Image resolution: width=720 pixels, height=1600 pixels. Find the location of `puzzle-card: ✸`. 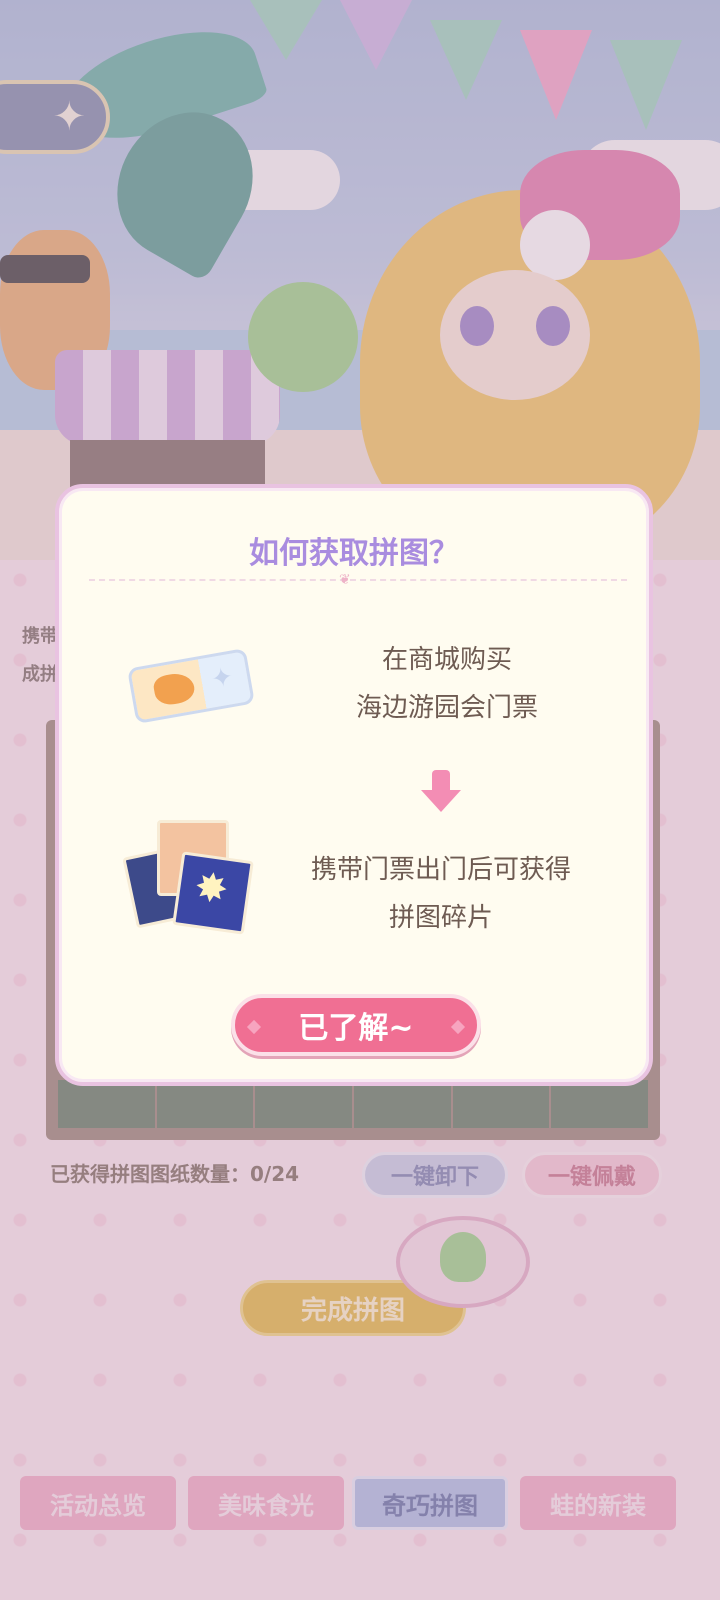

puzzle-card: ✸ is located at coordinates (213, 893).